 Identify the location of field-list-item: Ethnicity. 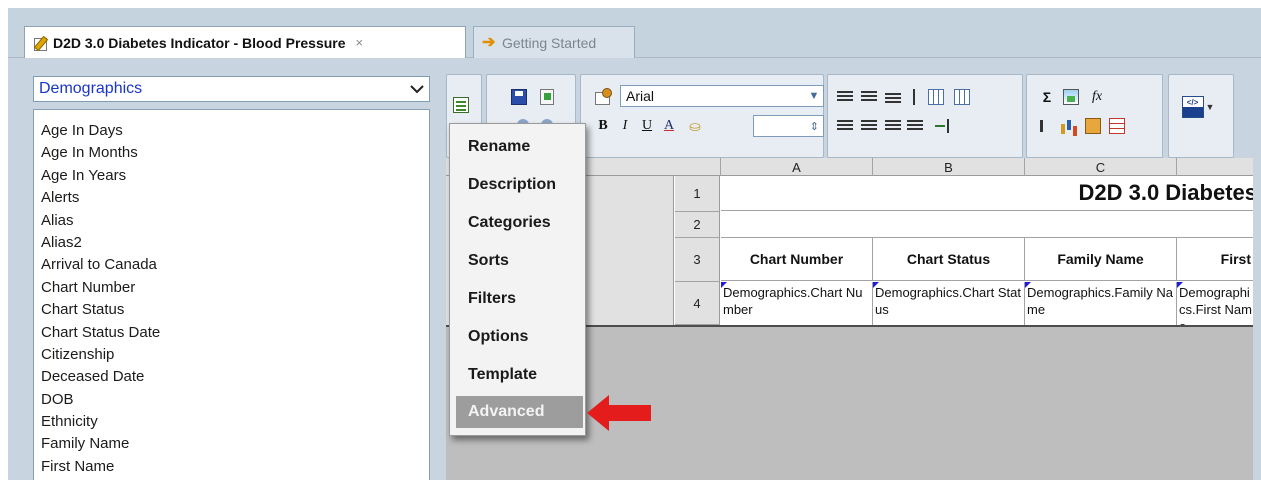
(231, 422).